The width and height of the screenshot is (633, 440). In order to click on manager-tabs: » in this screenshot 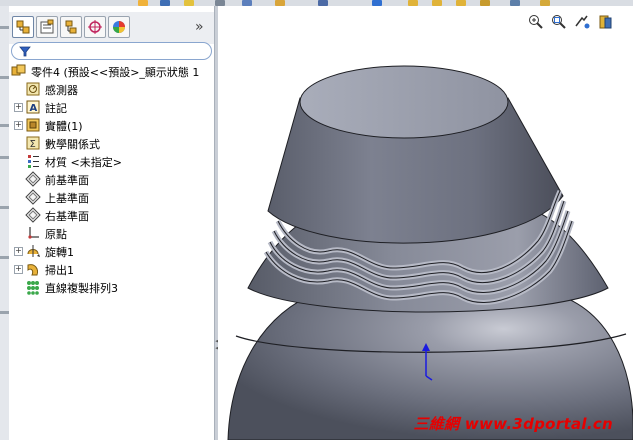, I will do `click(111, 28)`.